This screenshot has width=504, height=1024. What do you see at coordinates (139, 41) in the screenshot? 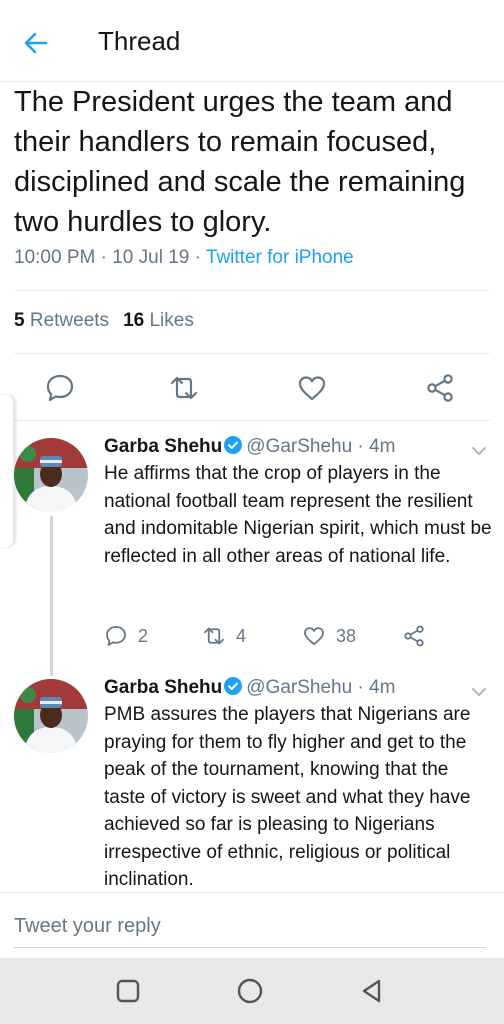
I see `page-title: Thread` at bounding box center [139, 41].